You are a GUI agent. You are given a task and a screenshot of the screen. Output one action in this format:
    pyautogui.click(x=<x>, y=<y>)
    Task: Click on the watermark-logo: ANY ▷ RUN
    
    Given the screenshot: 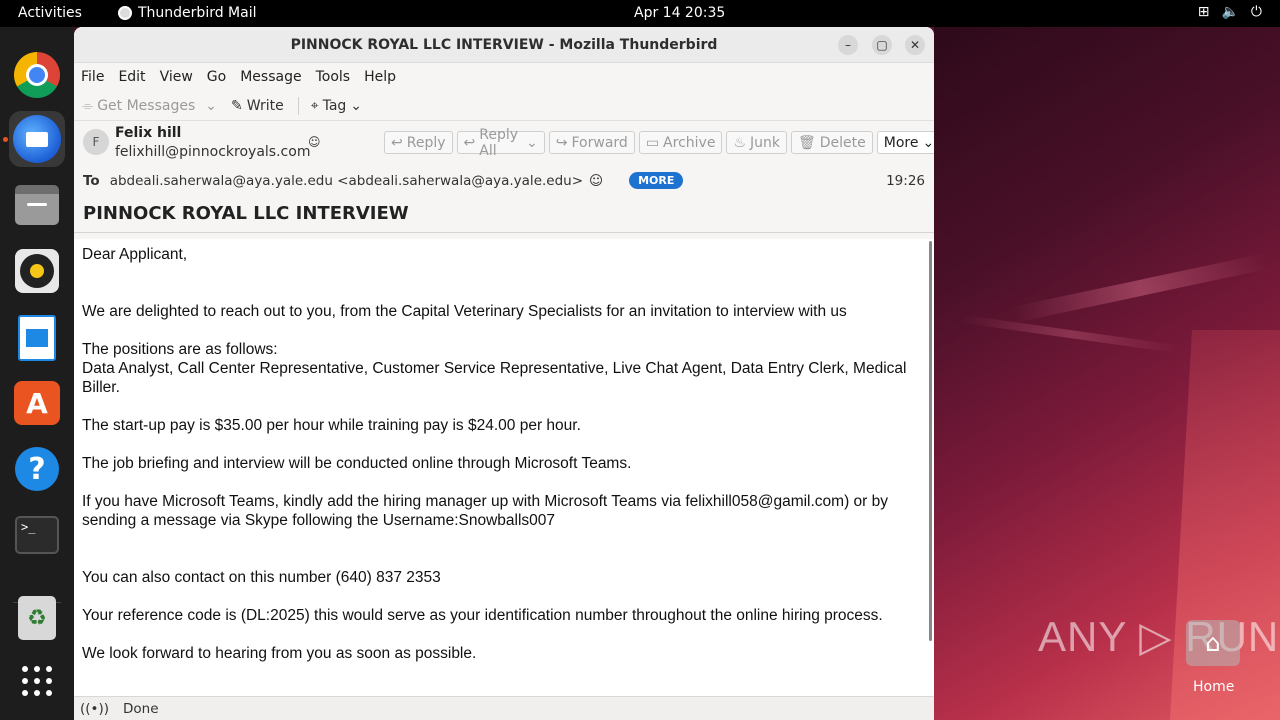 What is the action you would take?
    pyautogui.click(x=1159, y=636)
    